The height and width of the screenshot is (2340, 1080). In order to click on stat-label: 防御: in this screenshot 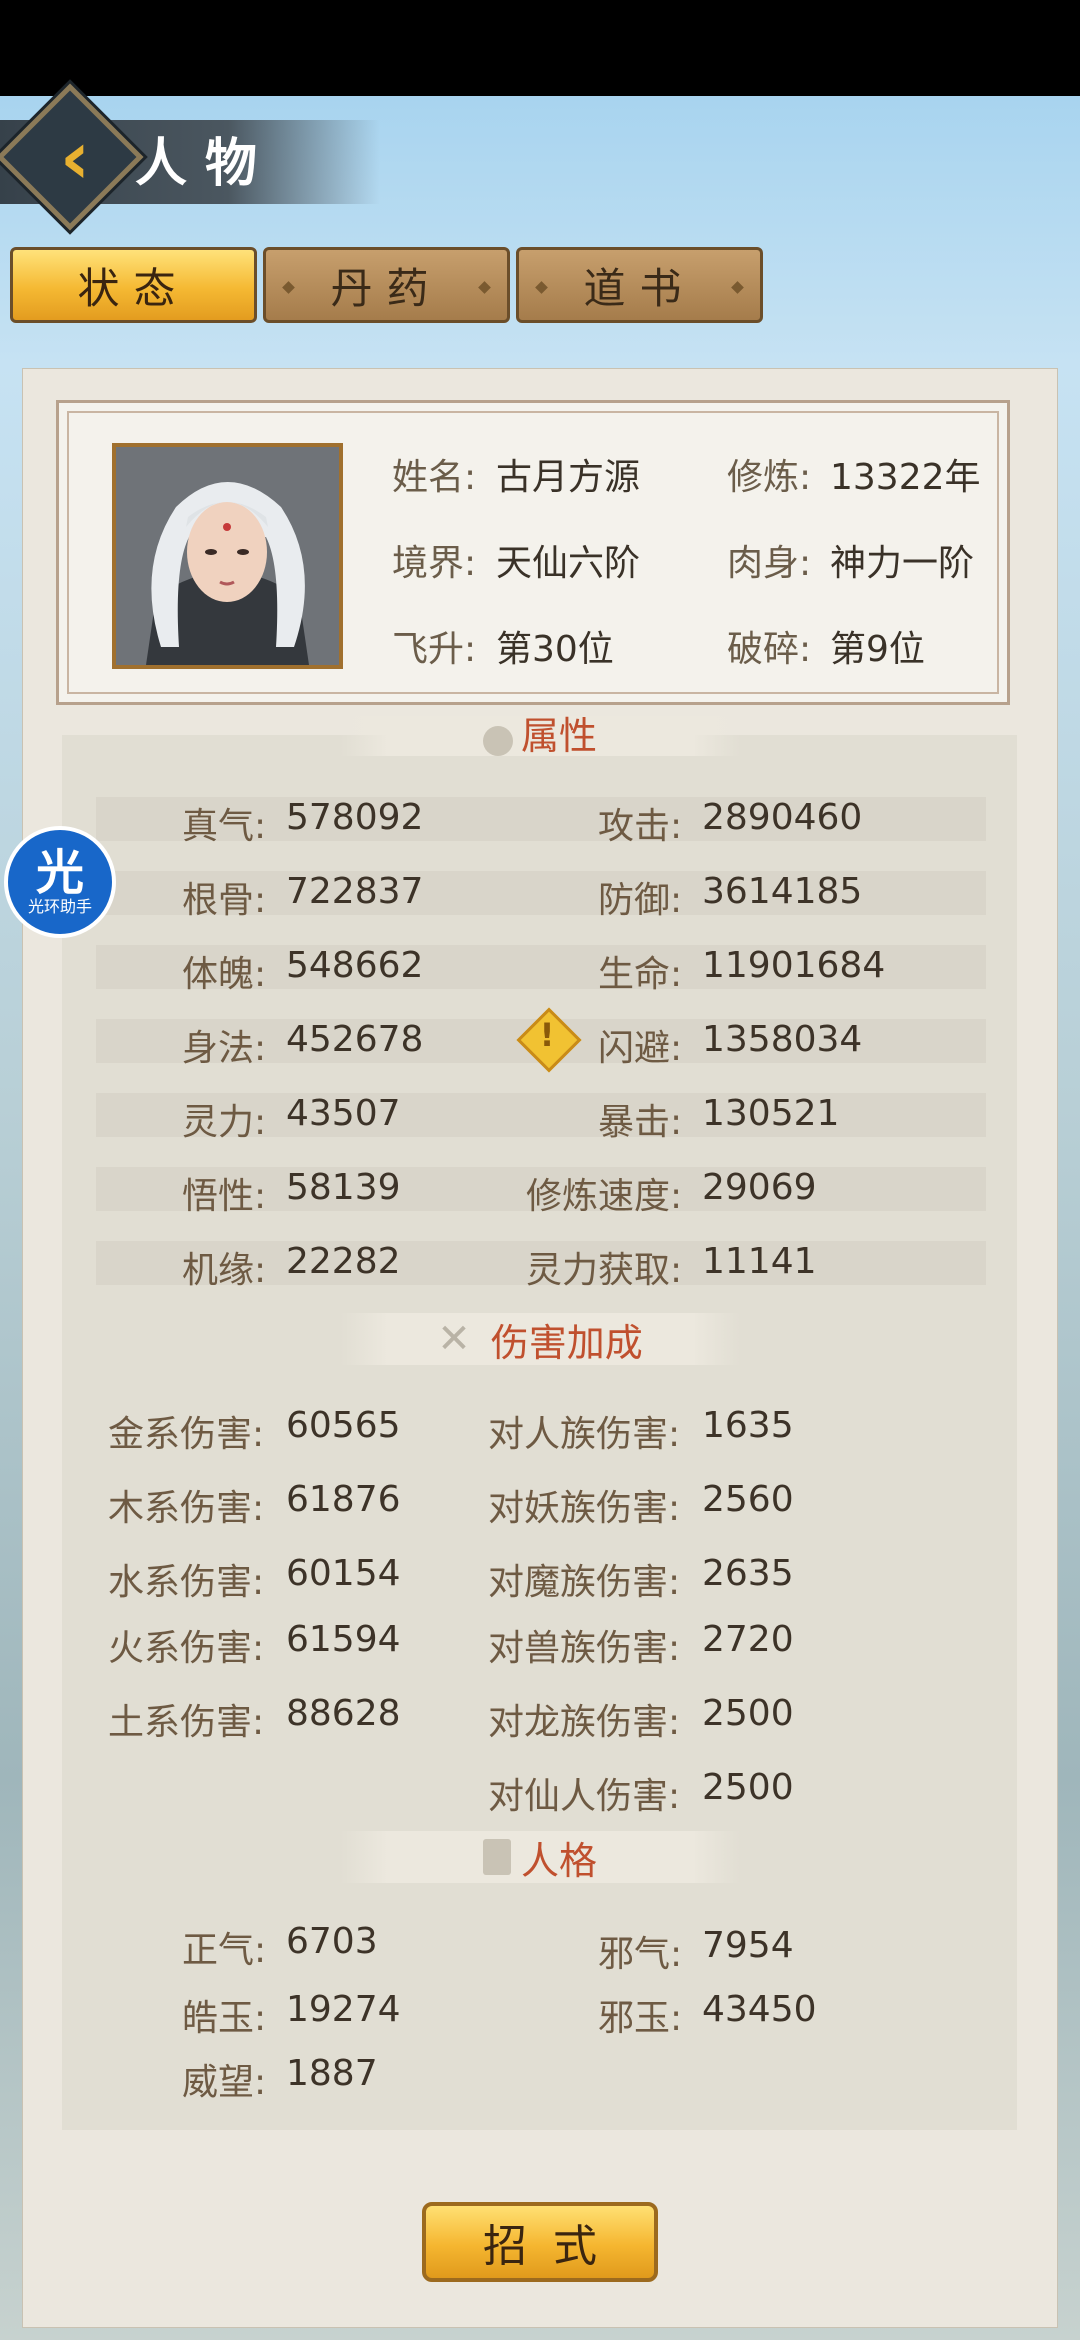, I will do `click(640, 900)`.